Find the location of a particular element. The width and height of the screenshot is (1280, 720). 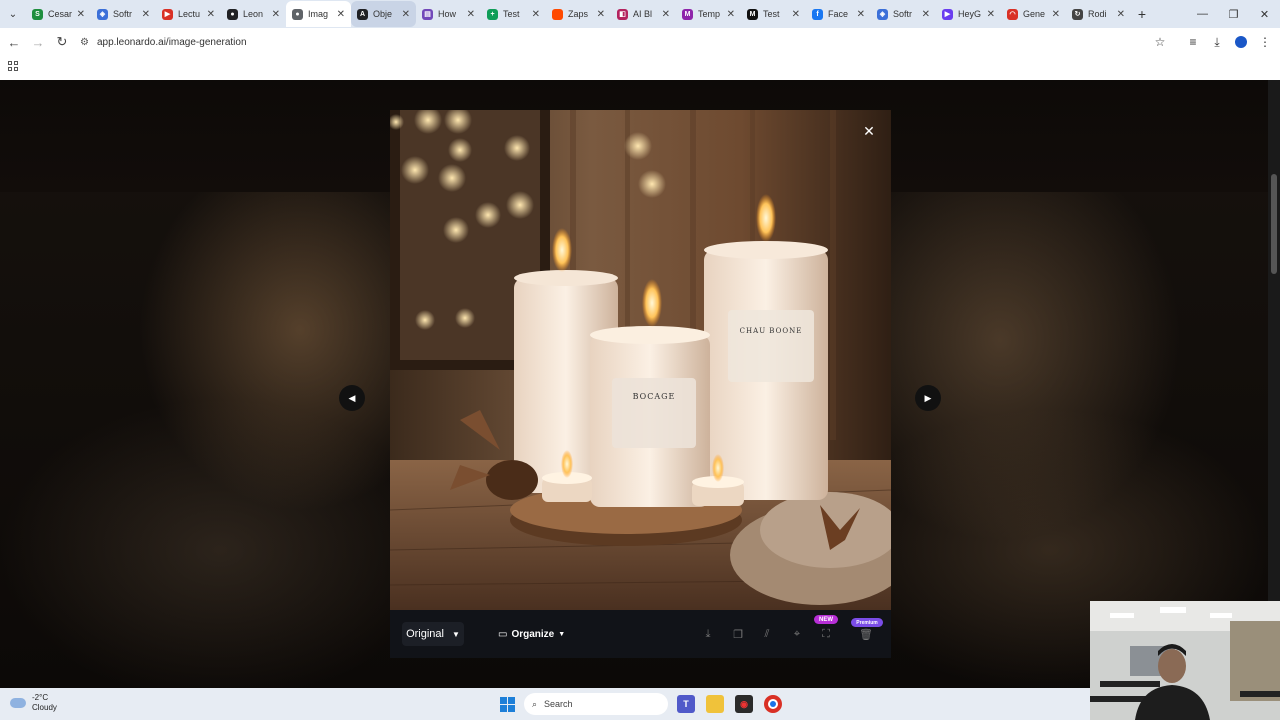

caret-down-icon: ▼ is located at coordinates (562, 634).